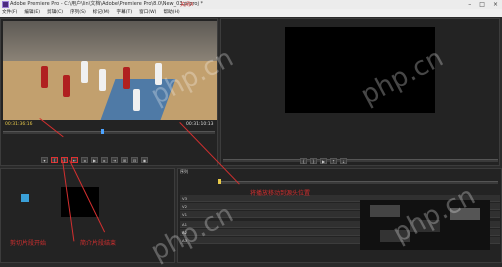  Describe the element at coordinates (9, 13) in the screenshot. I see `menu-file: 文件(F)` at that location.